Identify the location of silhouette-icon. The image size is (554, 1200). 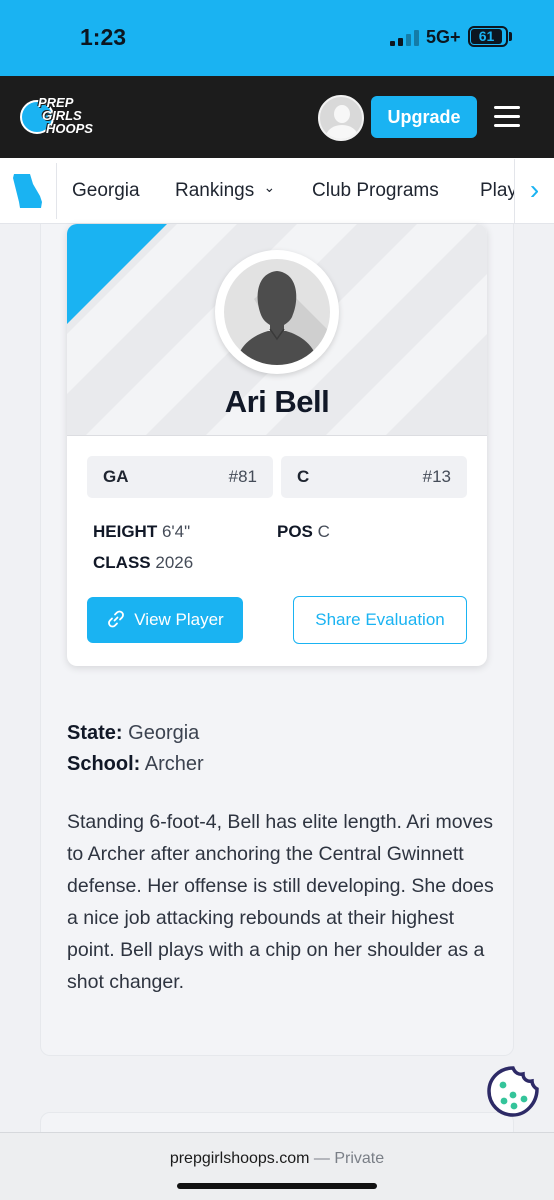
(283, 318).